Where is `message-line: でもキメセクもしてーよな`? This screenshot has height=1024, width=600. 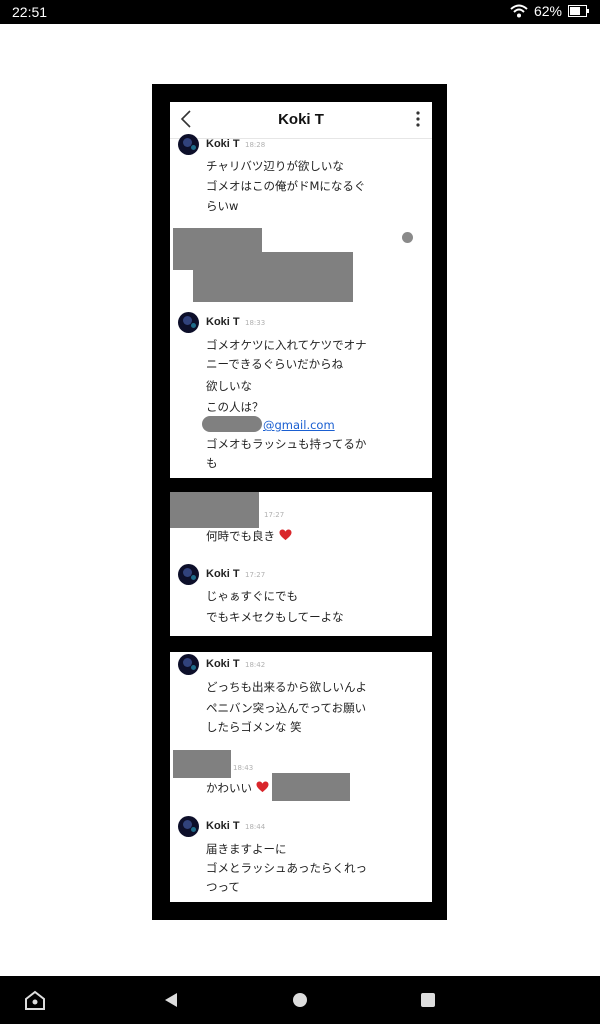 message-line: でもキメセクもしてーよな is located at coordinates (275, 617).